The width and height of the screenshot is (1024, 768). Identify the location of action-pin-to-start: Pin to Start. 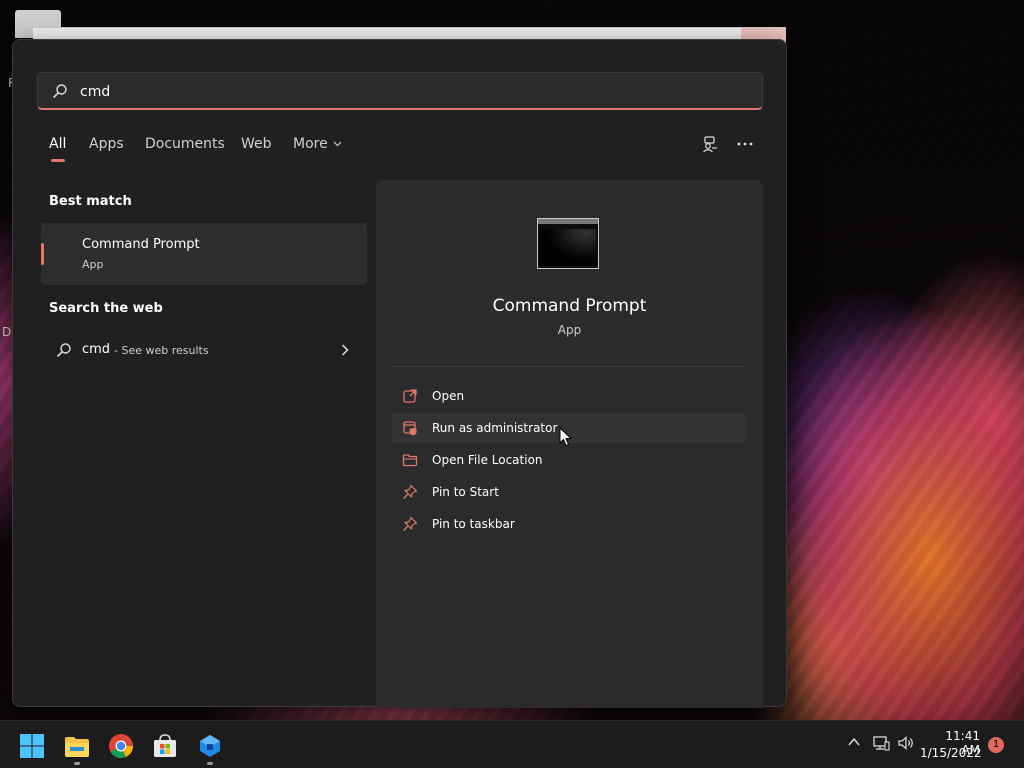
(569, 492).